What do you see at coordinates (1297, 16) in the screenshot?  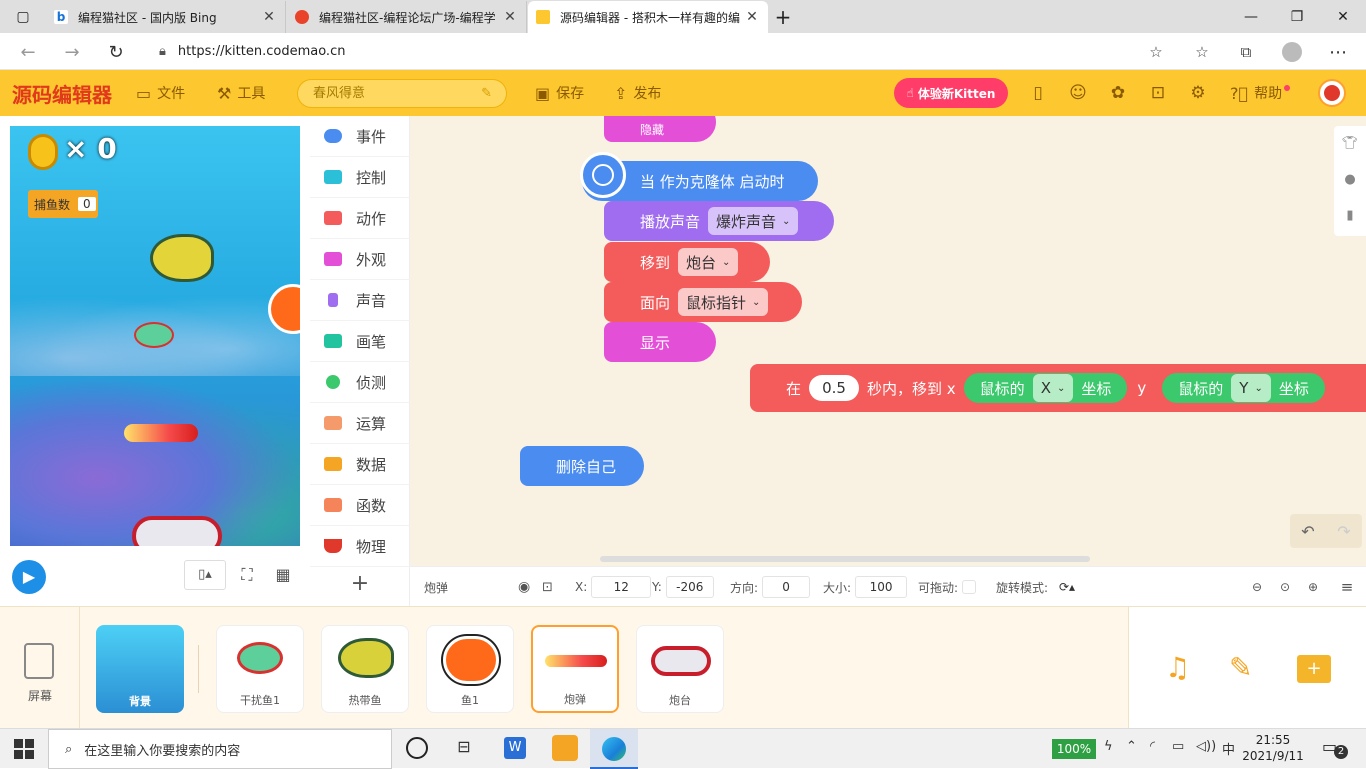 I see `maximize-button: ❐` at bounding box center [1297, 16].